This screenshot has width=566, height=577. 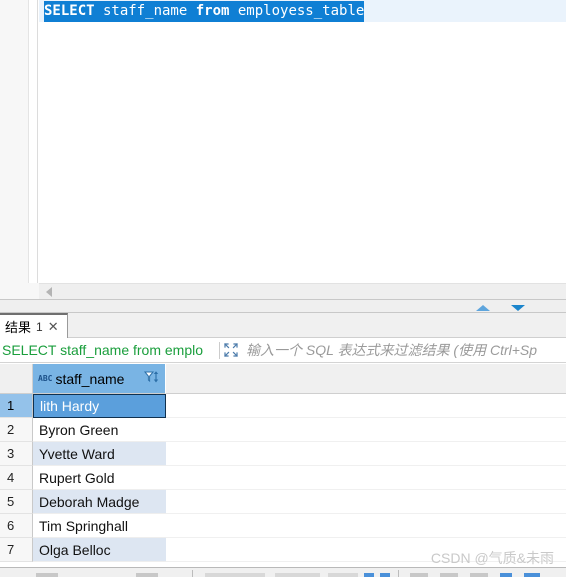 What do you see at coordinates (283, 306) in the screenshot?
I see `pane-splitter` at bounding box center [283, 306].